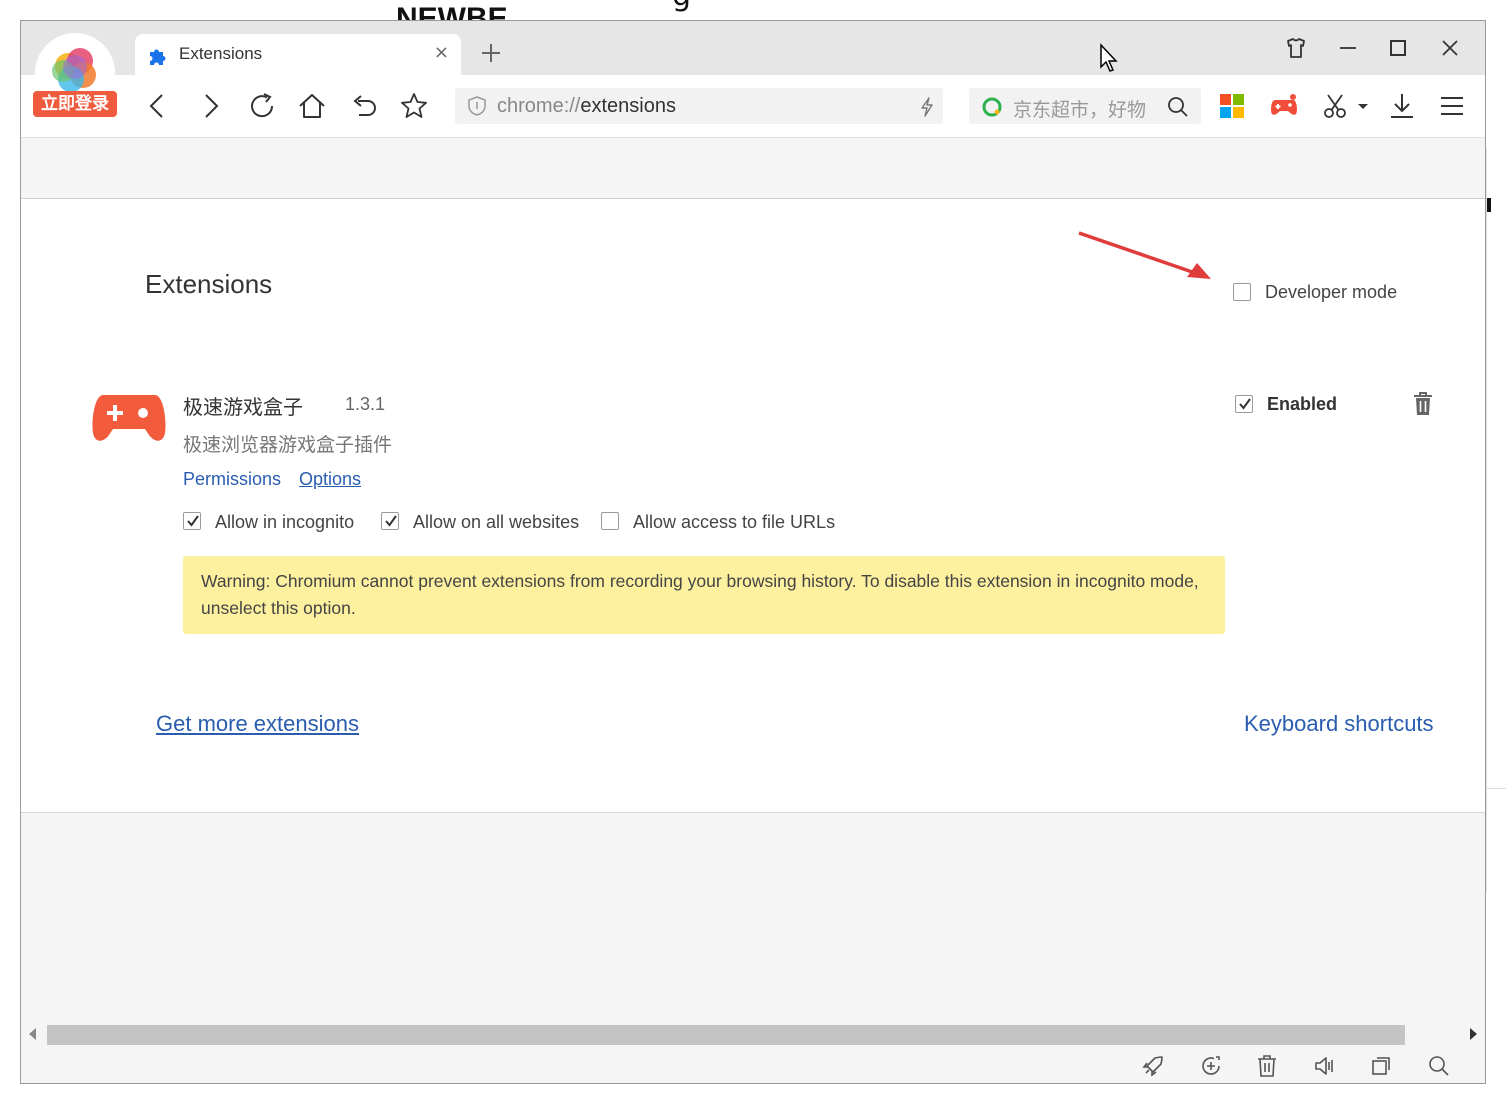 Image resolution: width=1506 pixels, height=1104 pixels. Describe the element at coordinates (232, 479) in the screenshot. I see `permissions-link: Permissions` at that location.